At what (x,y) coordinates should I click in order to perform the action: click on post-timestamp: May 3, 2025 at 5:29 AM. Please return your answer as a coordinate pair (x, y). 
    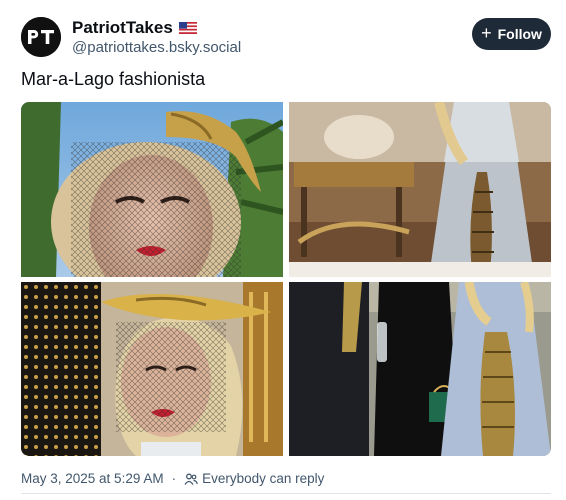
    Looking at the image, I should click on (92, 478).